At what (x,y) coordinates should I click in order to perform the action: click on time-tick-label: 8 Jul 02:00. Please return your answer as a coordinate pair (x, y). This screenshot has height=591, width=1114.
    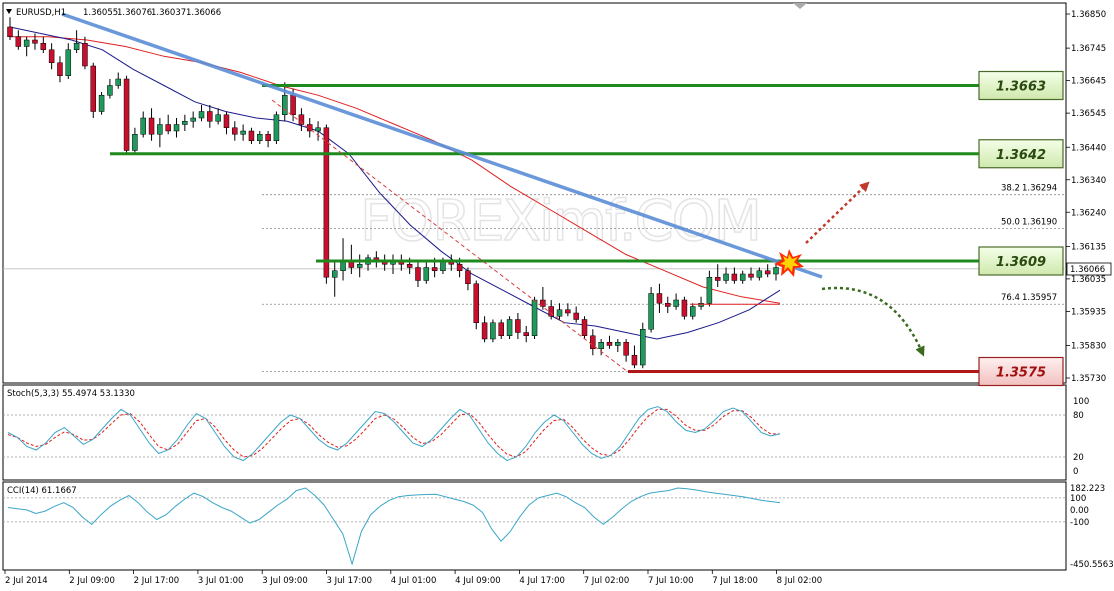
    Looking at the image, I should click on (800, 581).